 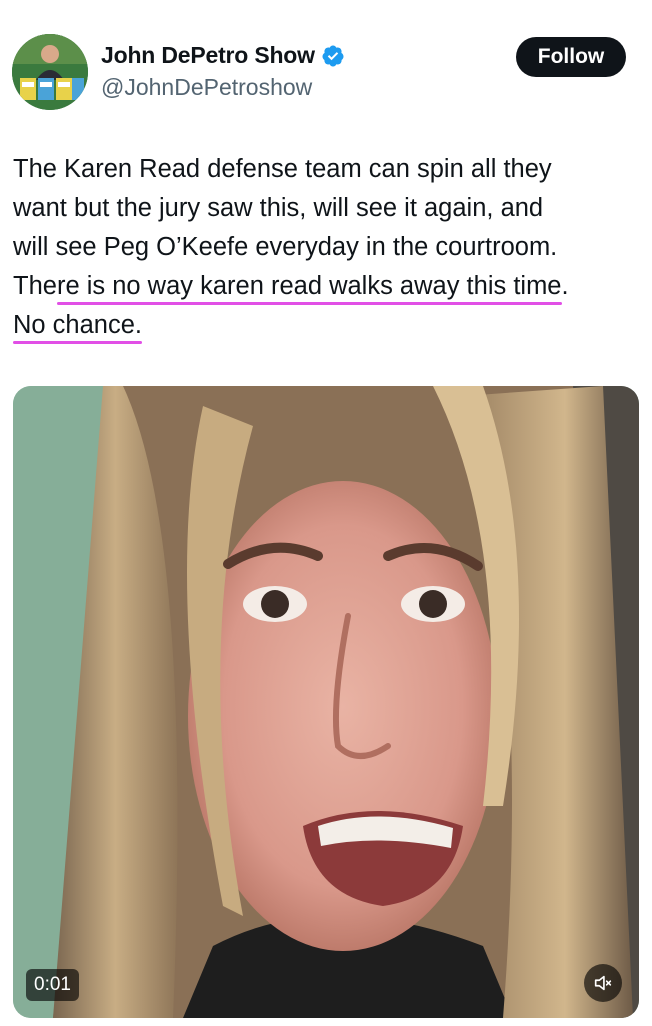 What do you see at coordinates (77, 325) in the screenshot?
I see `highlighted-text: No chance.` at bounding box center [77, 325].